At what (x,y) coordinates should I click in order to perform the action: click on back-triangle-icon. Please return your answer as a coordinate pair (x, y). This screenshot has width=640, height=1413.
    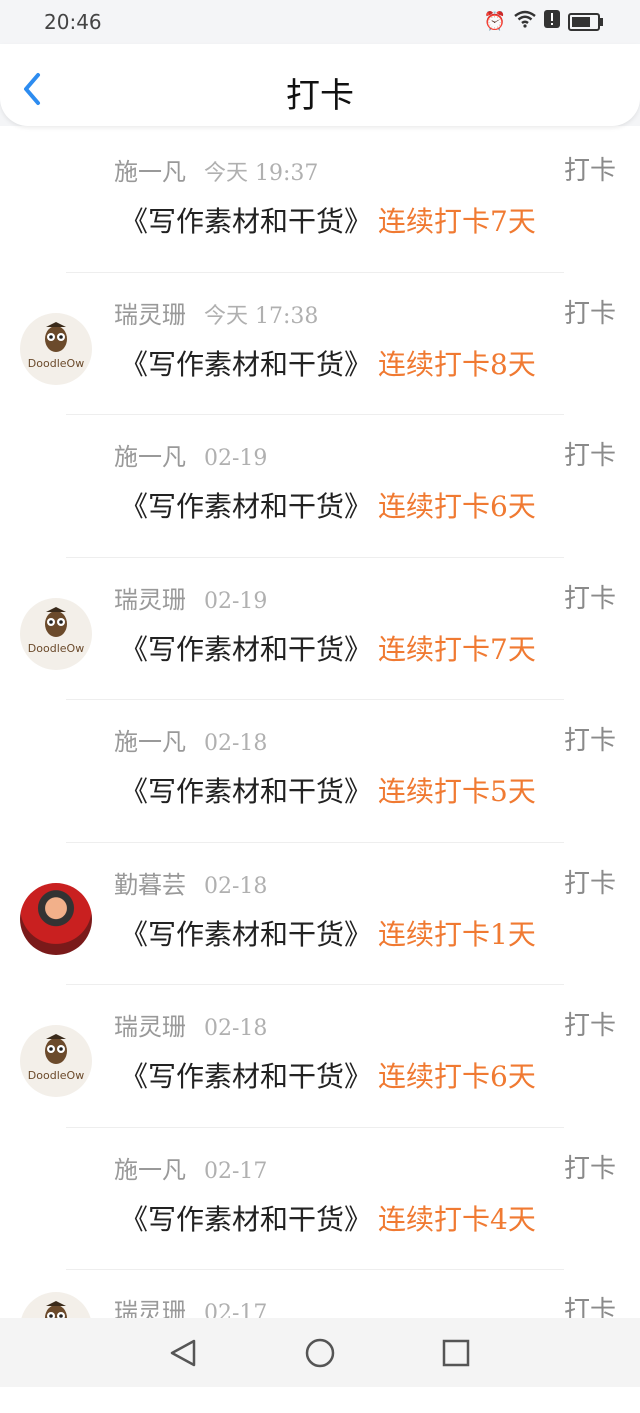
    Looking at the image, I should click on (183, 1353).